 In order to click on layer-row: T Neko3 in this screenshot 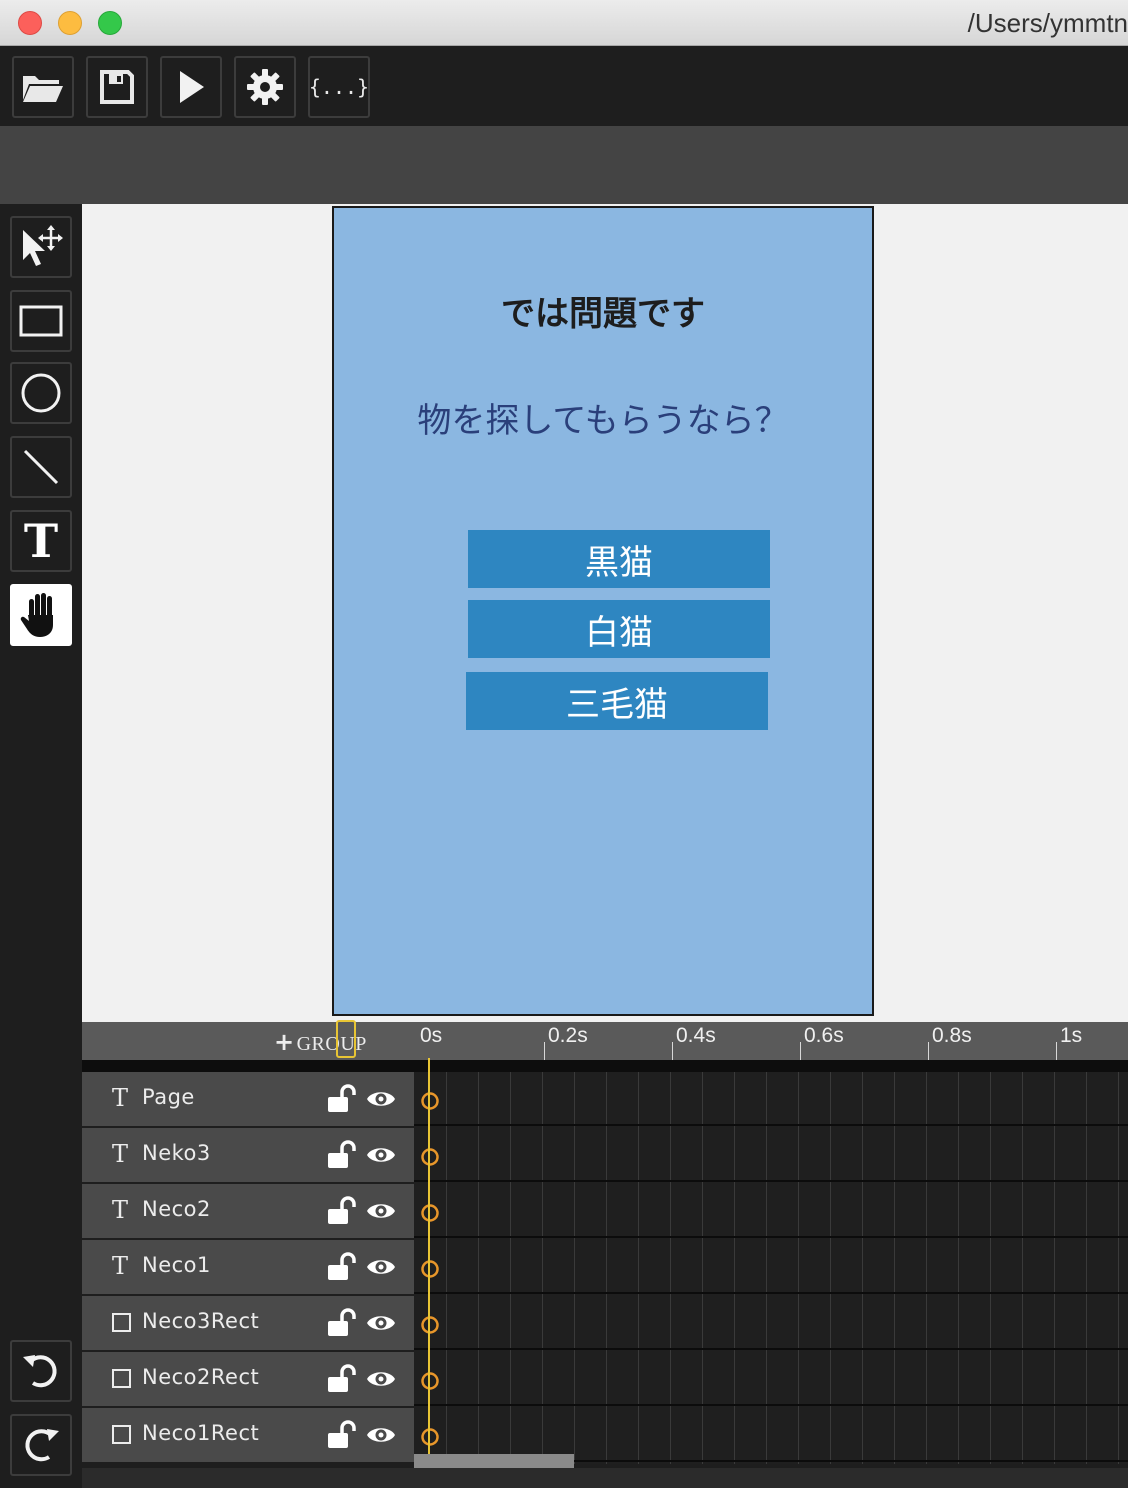, I will do `click(248, 1155)`.